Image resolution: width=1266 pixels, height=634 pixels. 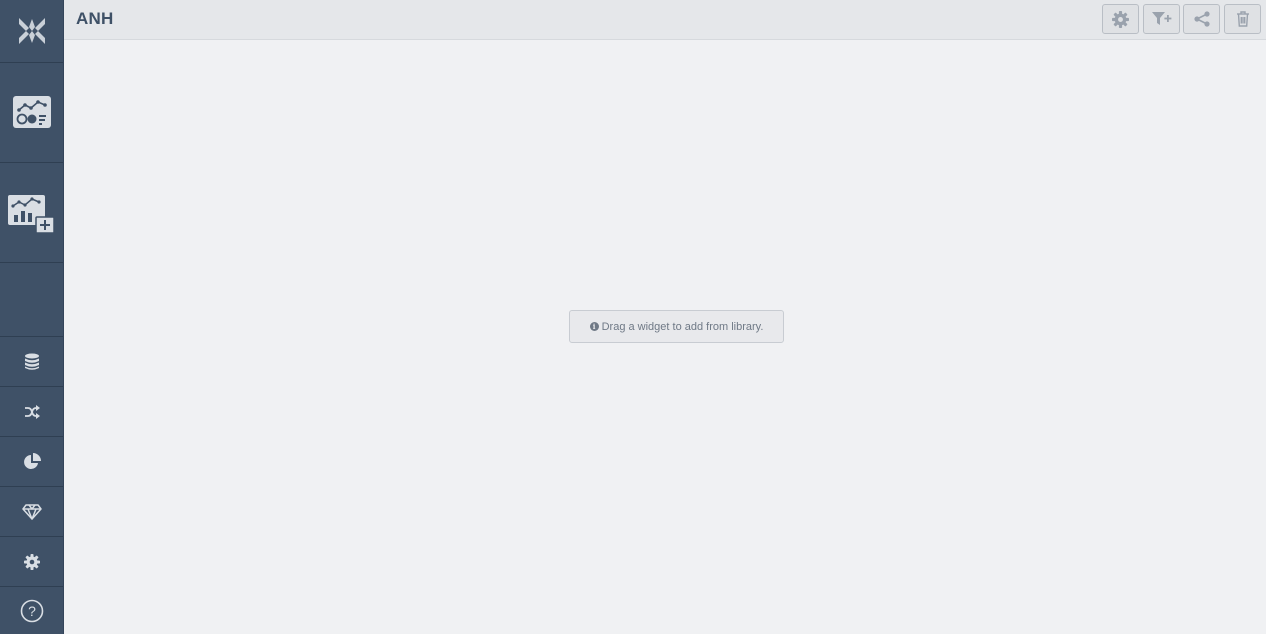 I want to click on settings-button, so click(x=1120, y=19).